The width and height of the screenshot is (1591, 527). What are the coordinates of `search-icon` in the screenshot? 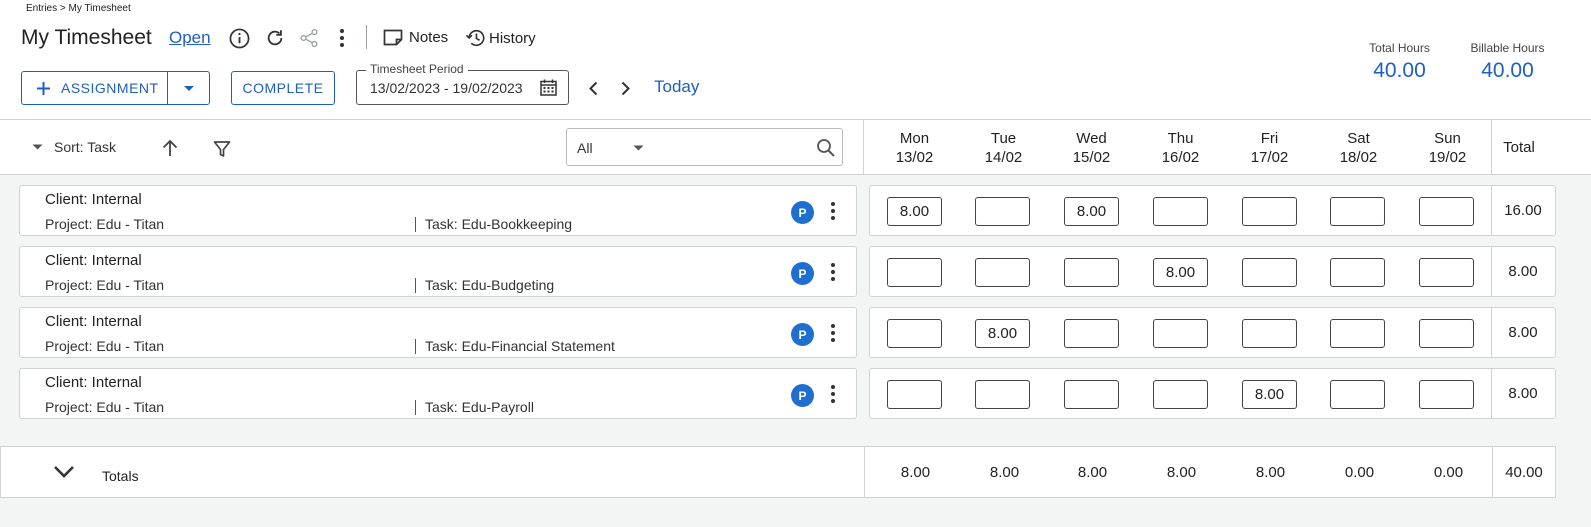 It's located at (826, 148).